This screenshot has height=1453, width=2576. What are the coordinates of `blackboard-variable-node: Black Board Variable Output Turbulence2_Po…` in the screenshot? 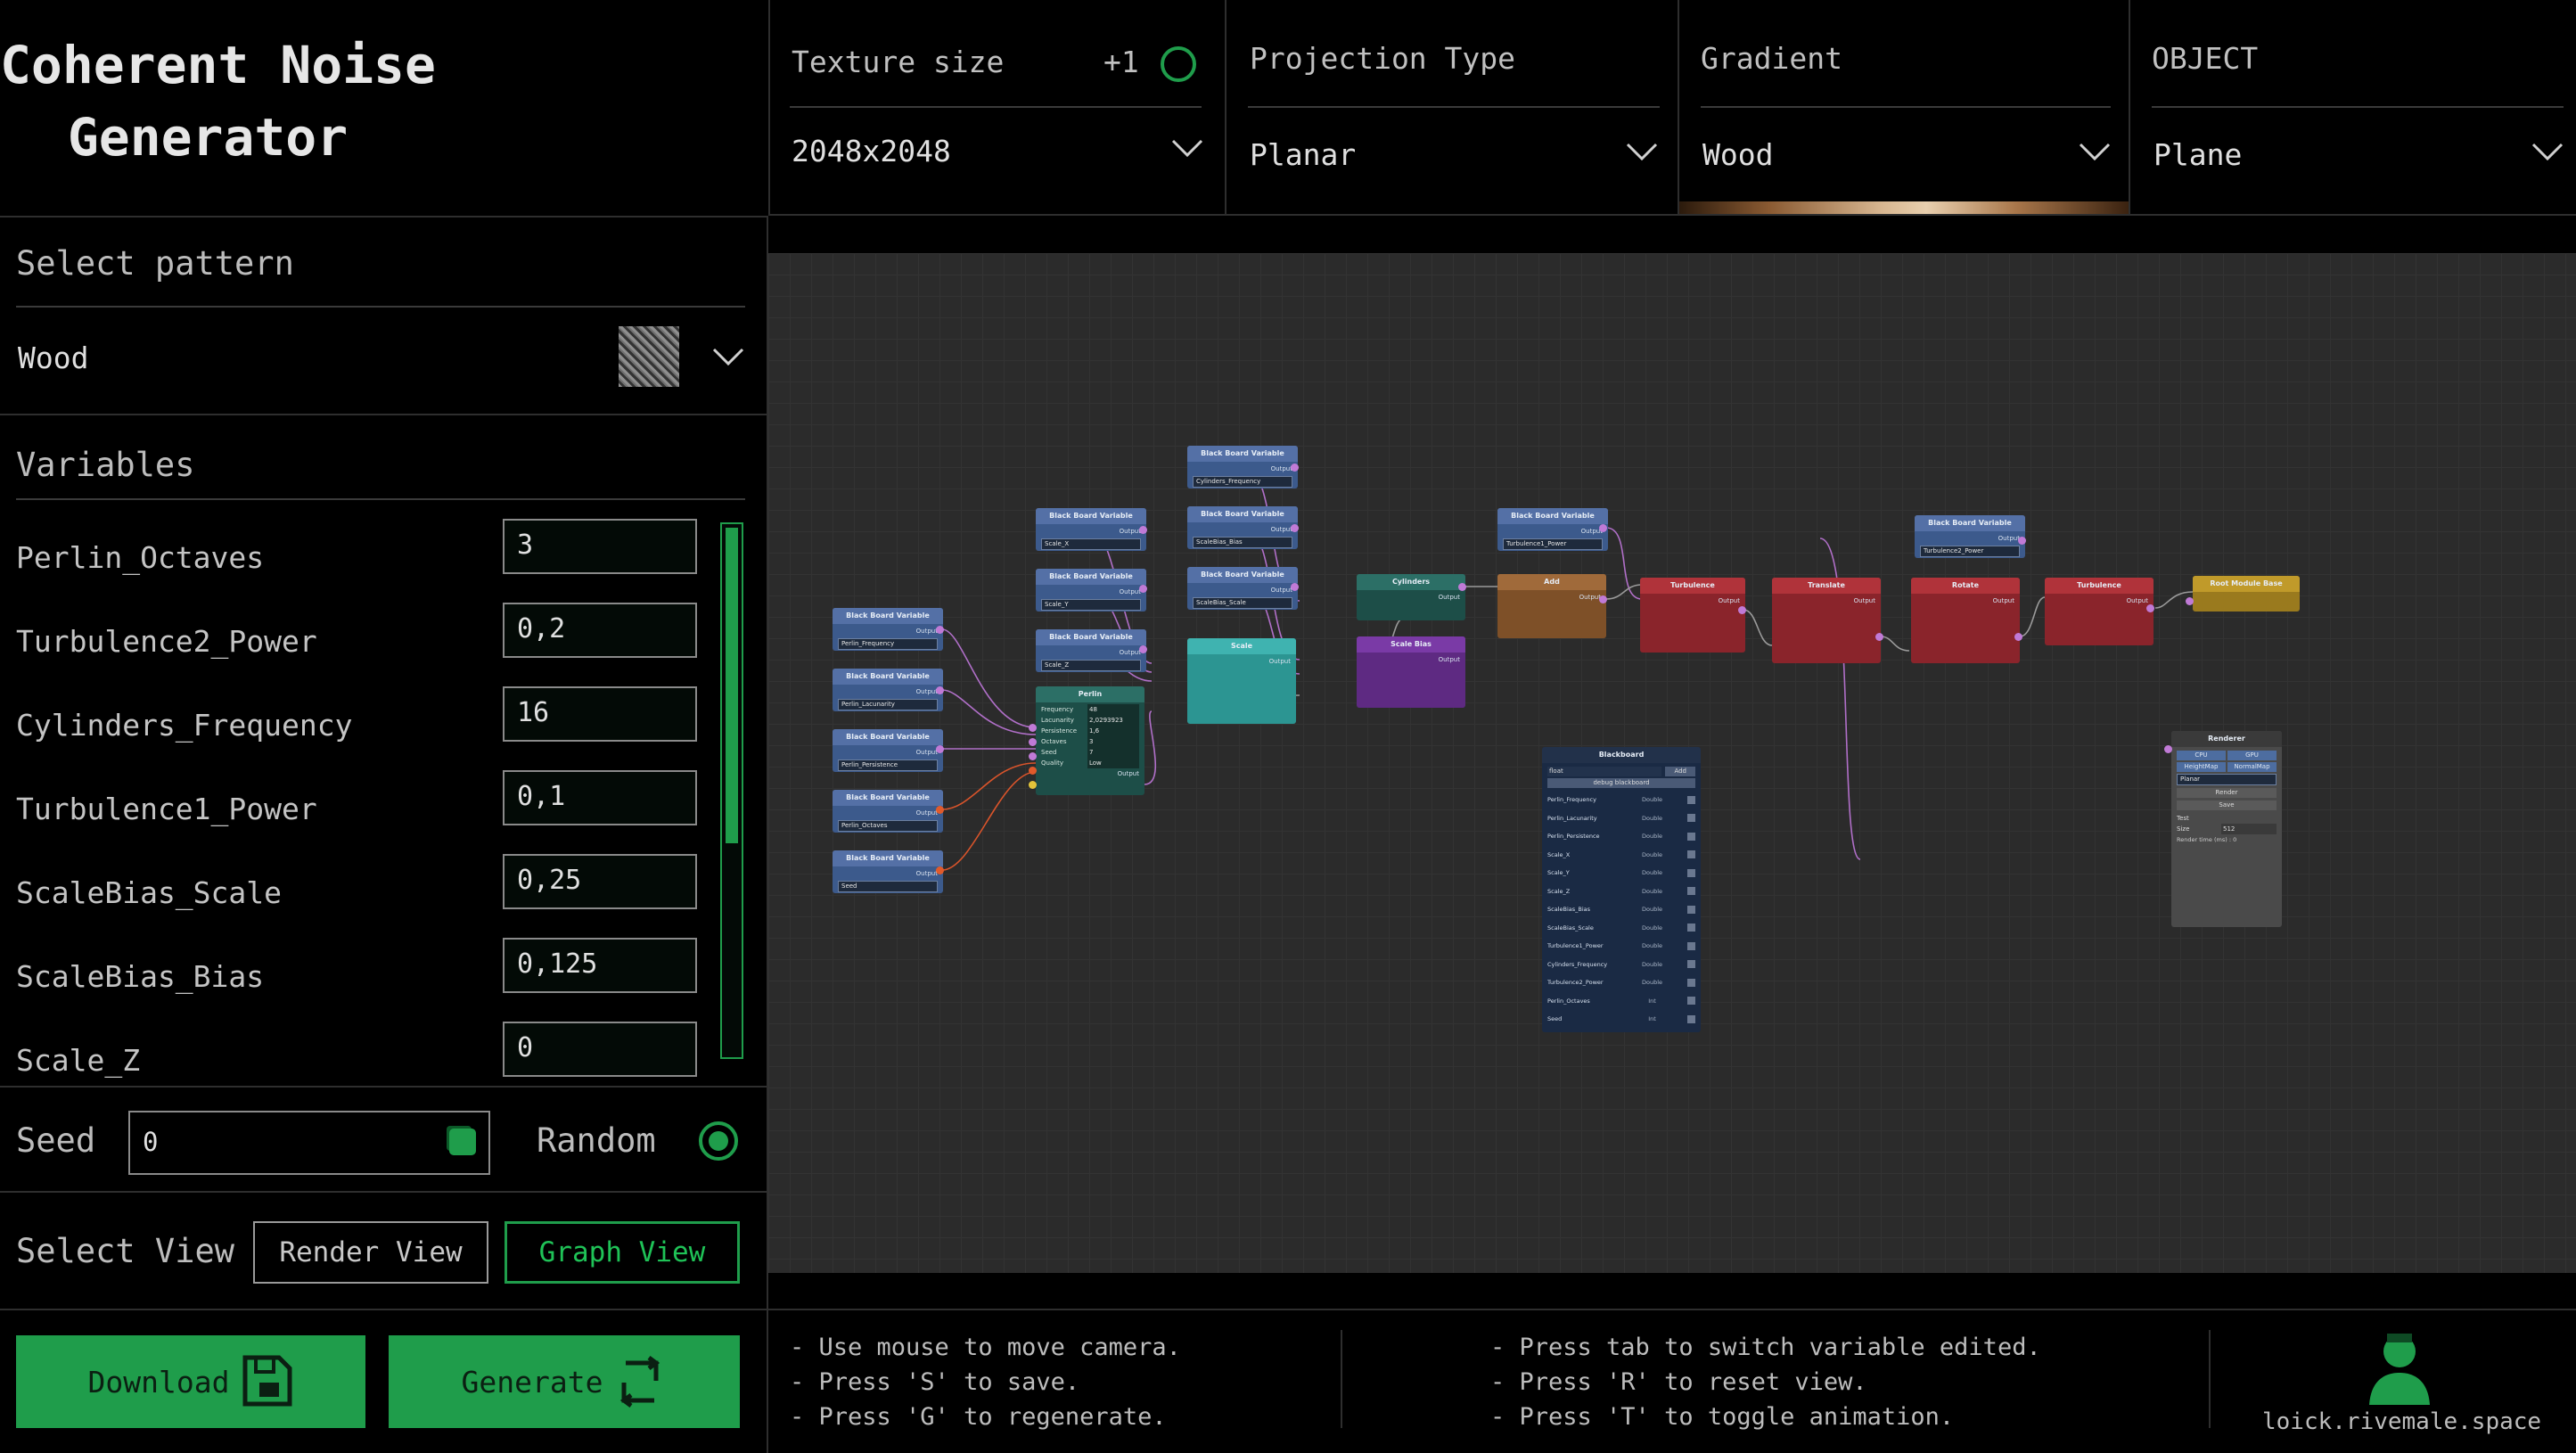 It's located at (1970, 536).